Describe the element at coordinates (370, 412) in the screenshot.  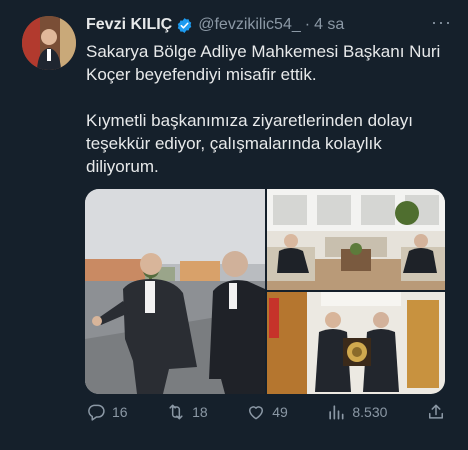
I see `views-count: 8.530` at that location.